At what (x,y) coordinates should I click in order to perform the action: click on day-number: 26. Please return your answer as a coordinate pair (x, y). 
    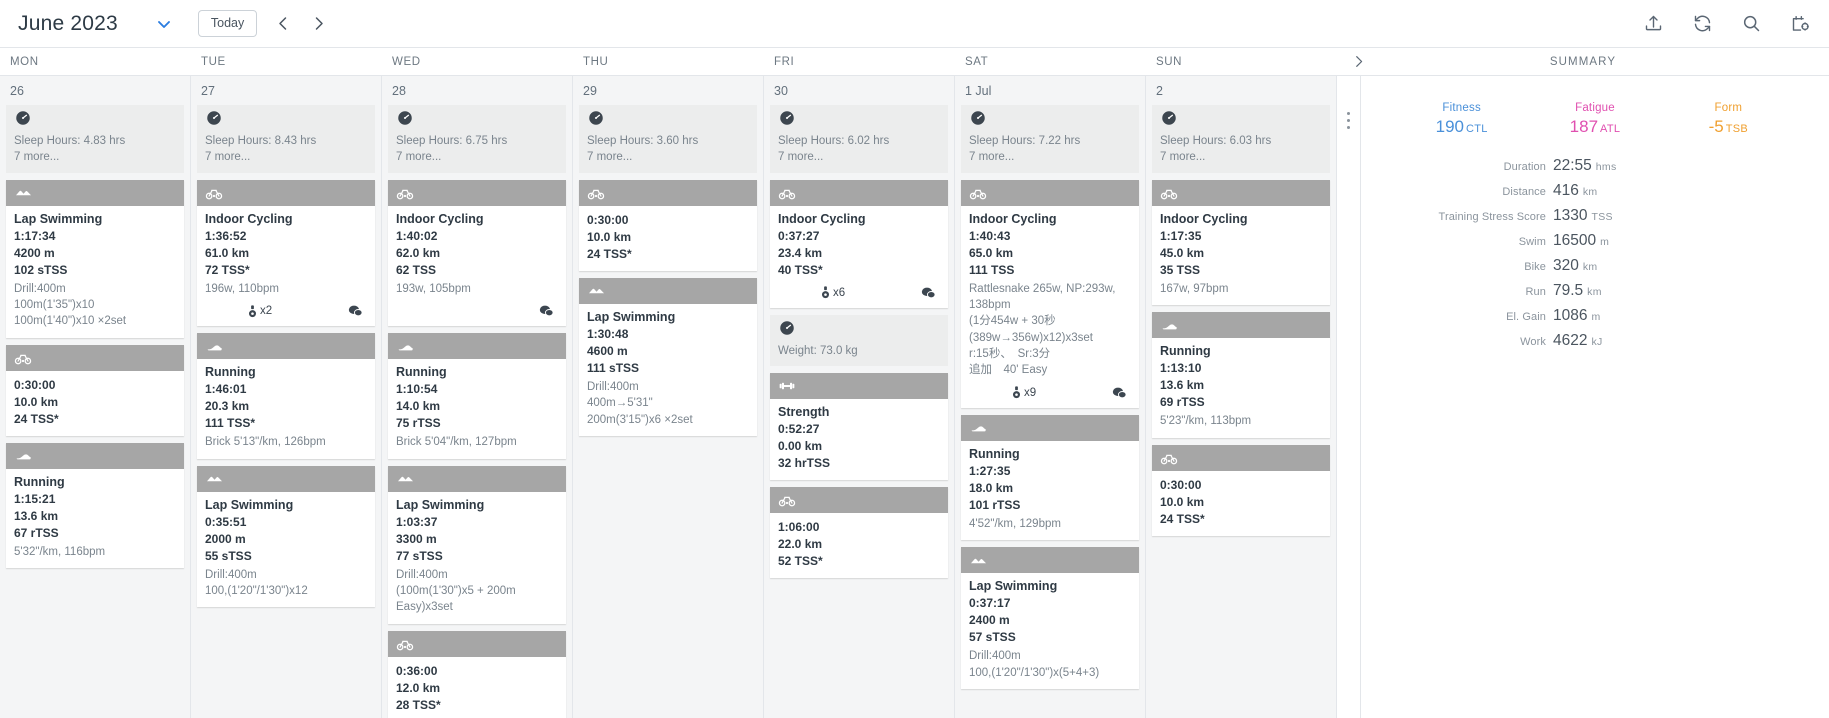
    Looking at the image, I should click on (17, 91).